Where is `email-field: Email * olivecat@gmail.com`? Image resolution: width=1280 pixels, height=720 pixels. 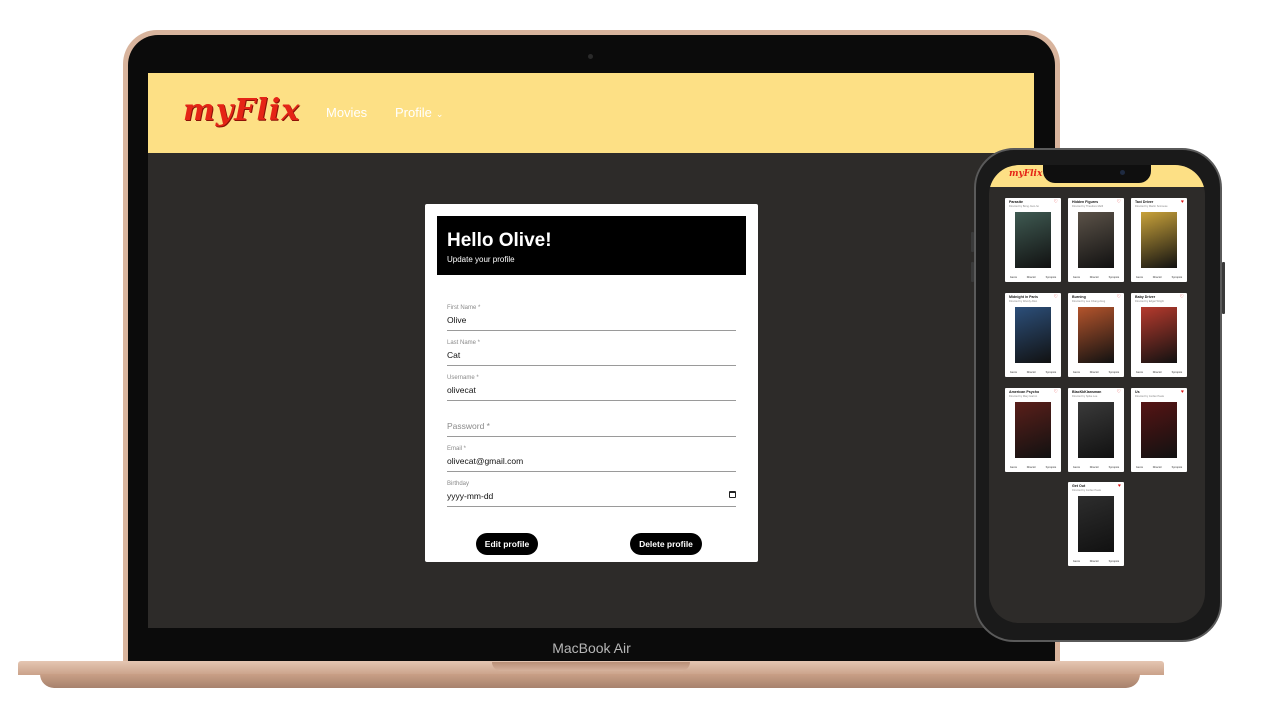
email-field: Email * olivecat@gmail.com is located at coordinates (591, 459).